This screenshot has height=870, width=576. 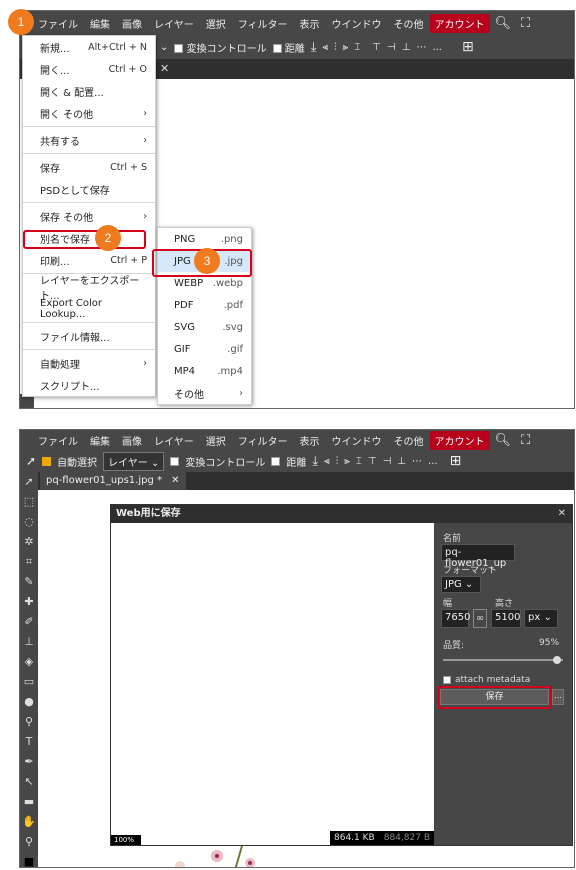 What do you see at coordinates (164, 47) in the screenshot?
I see `chevron-down-icon: ⌄` at bounding box center [164, 47].